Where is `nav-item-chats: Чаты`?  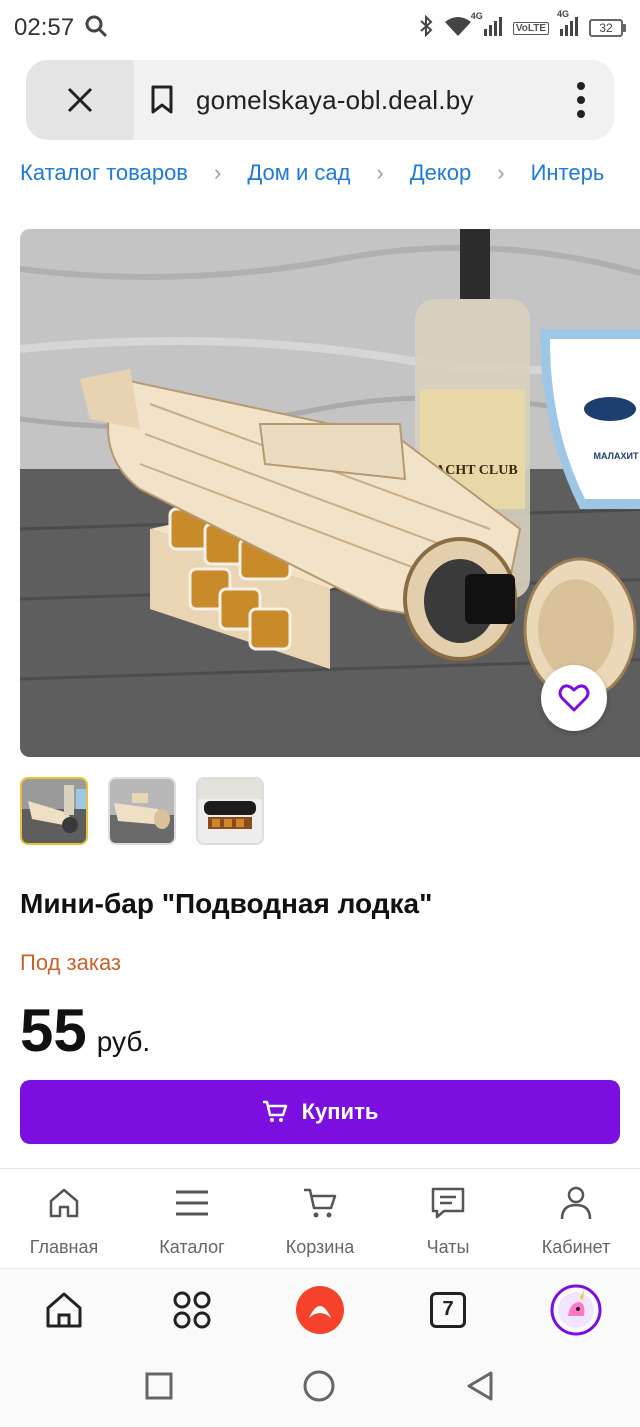 nav-item-chats: Чаты is located at coordinates (448, 1218).